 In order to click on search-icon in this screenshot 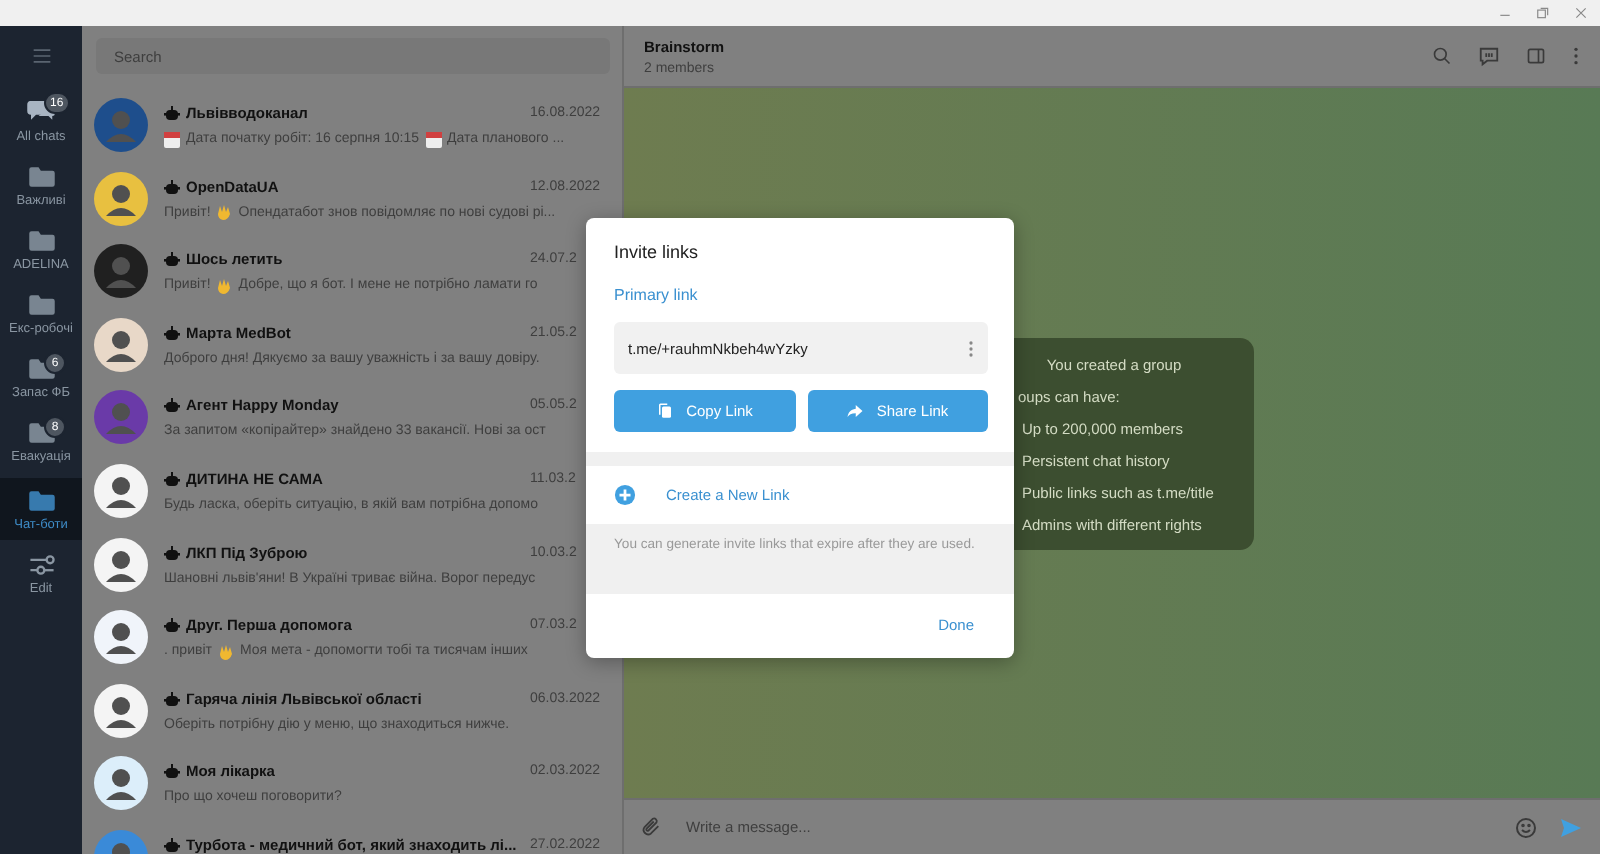, I will do `click(1442, 56)`.